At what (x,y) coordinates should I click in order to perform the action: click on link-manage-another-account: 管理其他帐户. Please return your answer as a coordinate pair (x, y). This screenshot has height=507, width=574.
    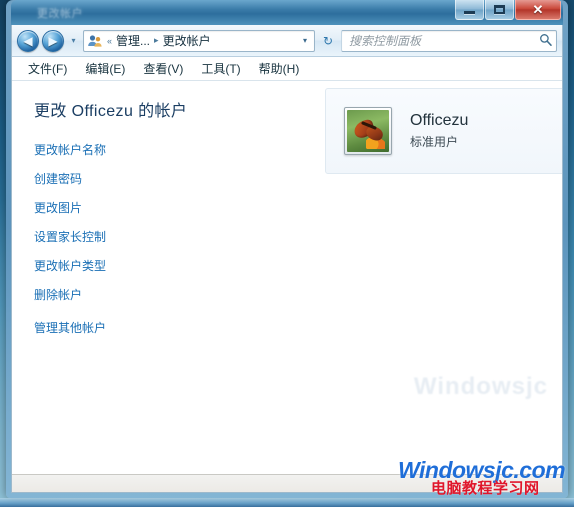
    Looking at the image, I should click on (70, 327).